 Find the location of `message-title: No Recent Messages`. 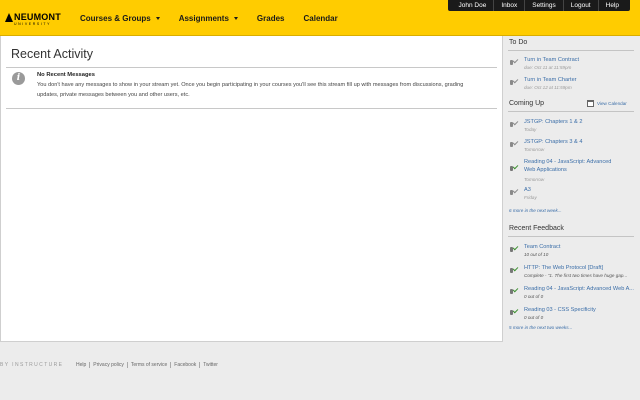

message-title: No Recent Messages is located at coordinates (66, 75).